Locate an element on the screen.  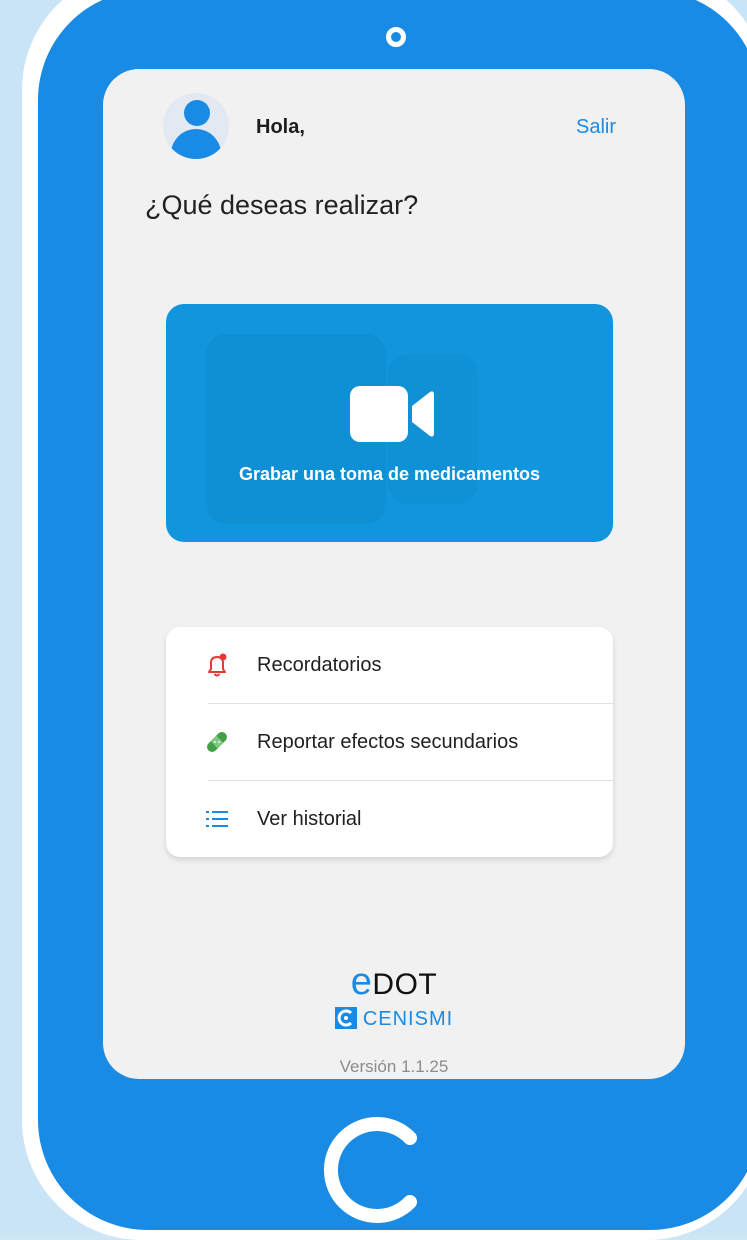
bell-alert-icon is located at coordinates (217, 665).